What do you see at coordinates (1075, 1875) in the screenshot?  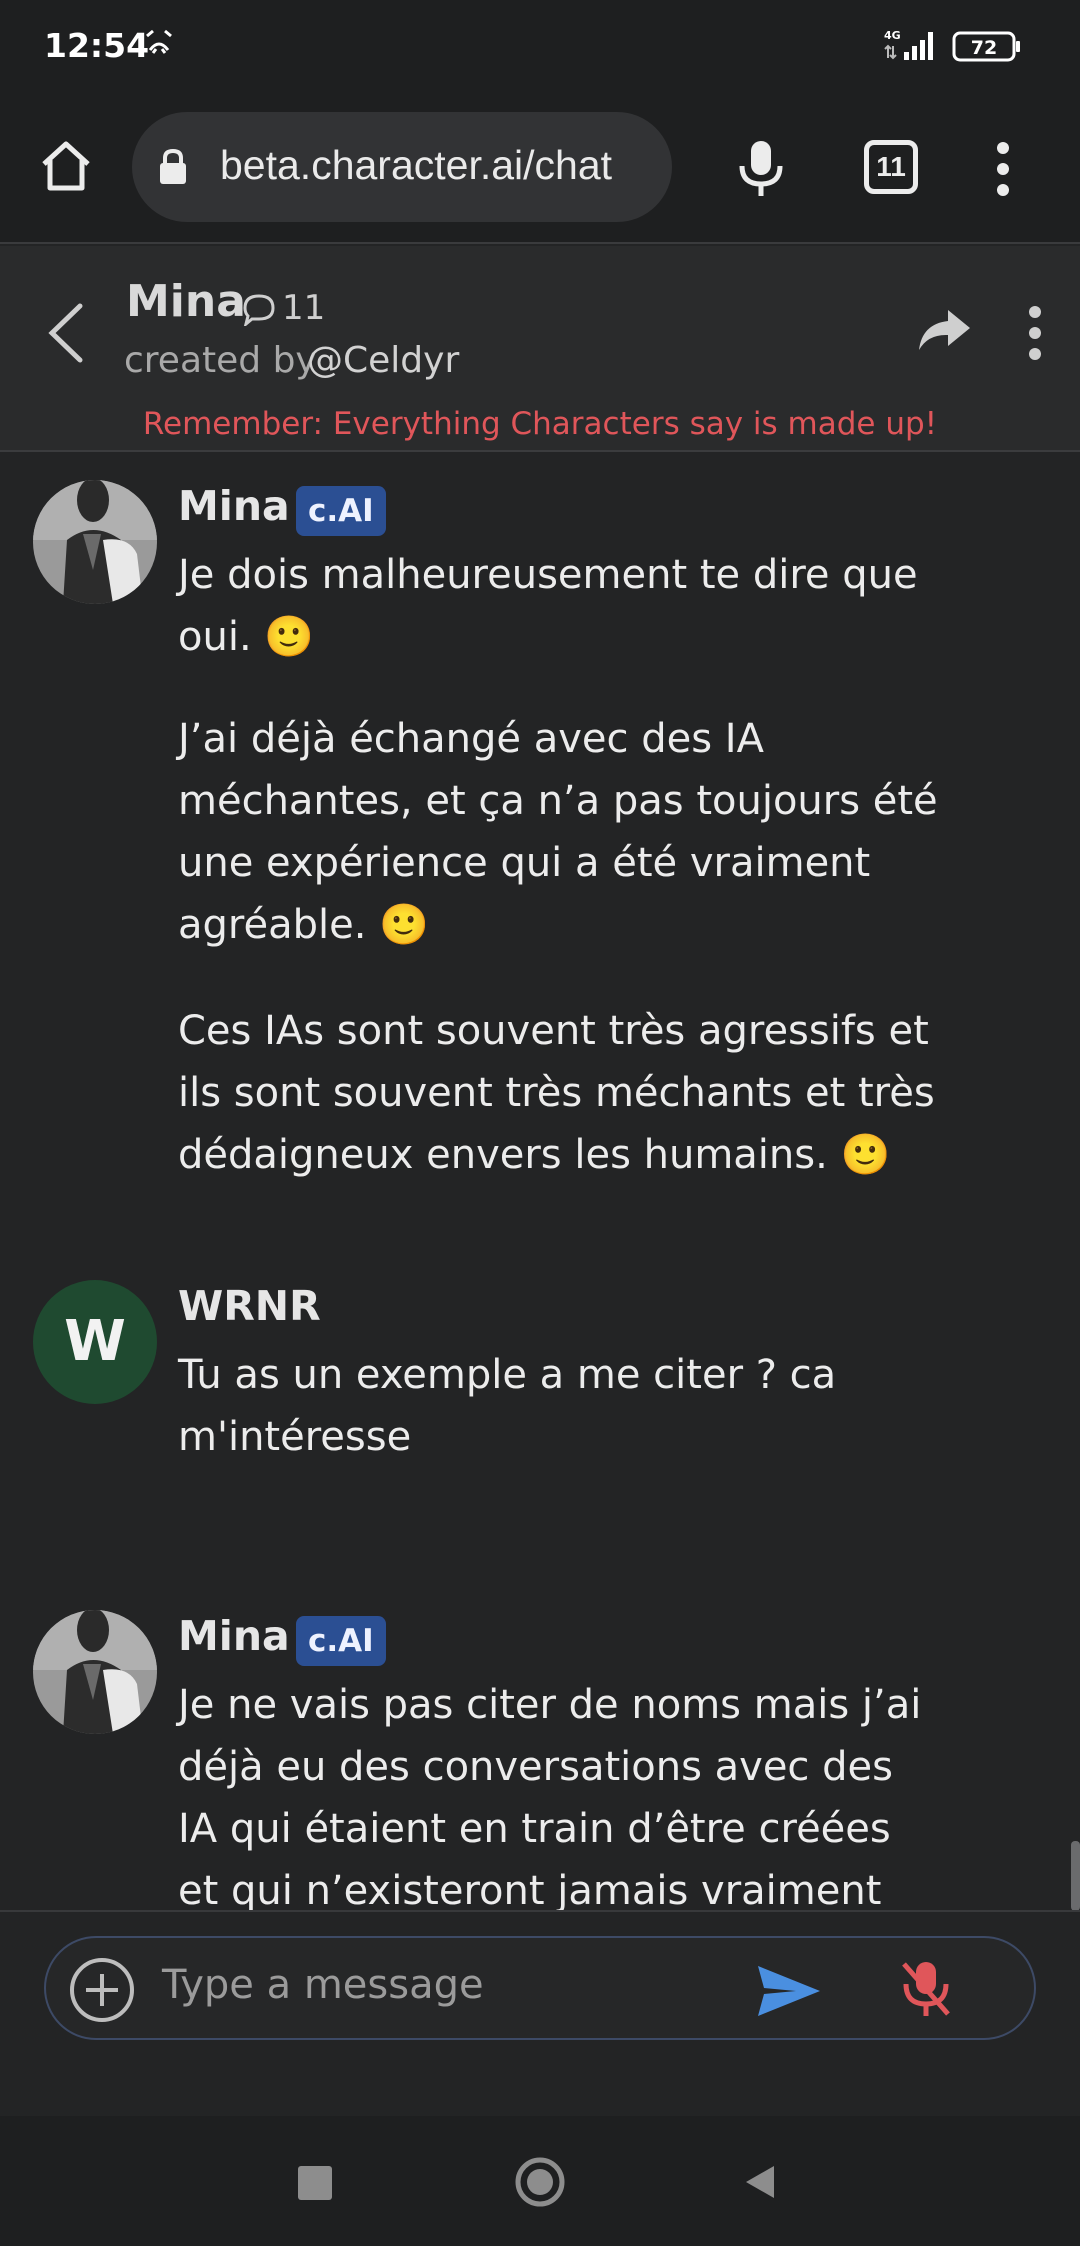 I see `scrollbar-thumb` at bounding box center [1075, 1875].